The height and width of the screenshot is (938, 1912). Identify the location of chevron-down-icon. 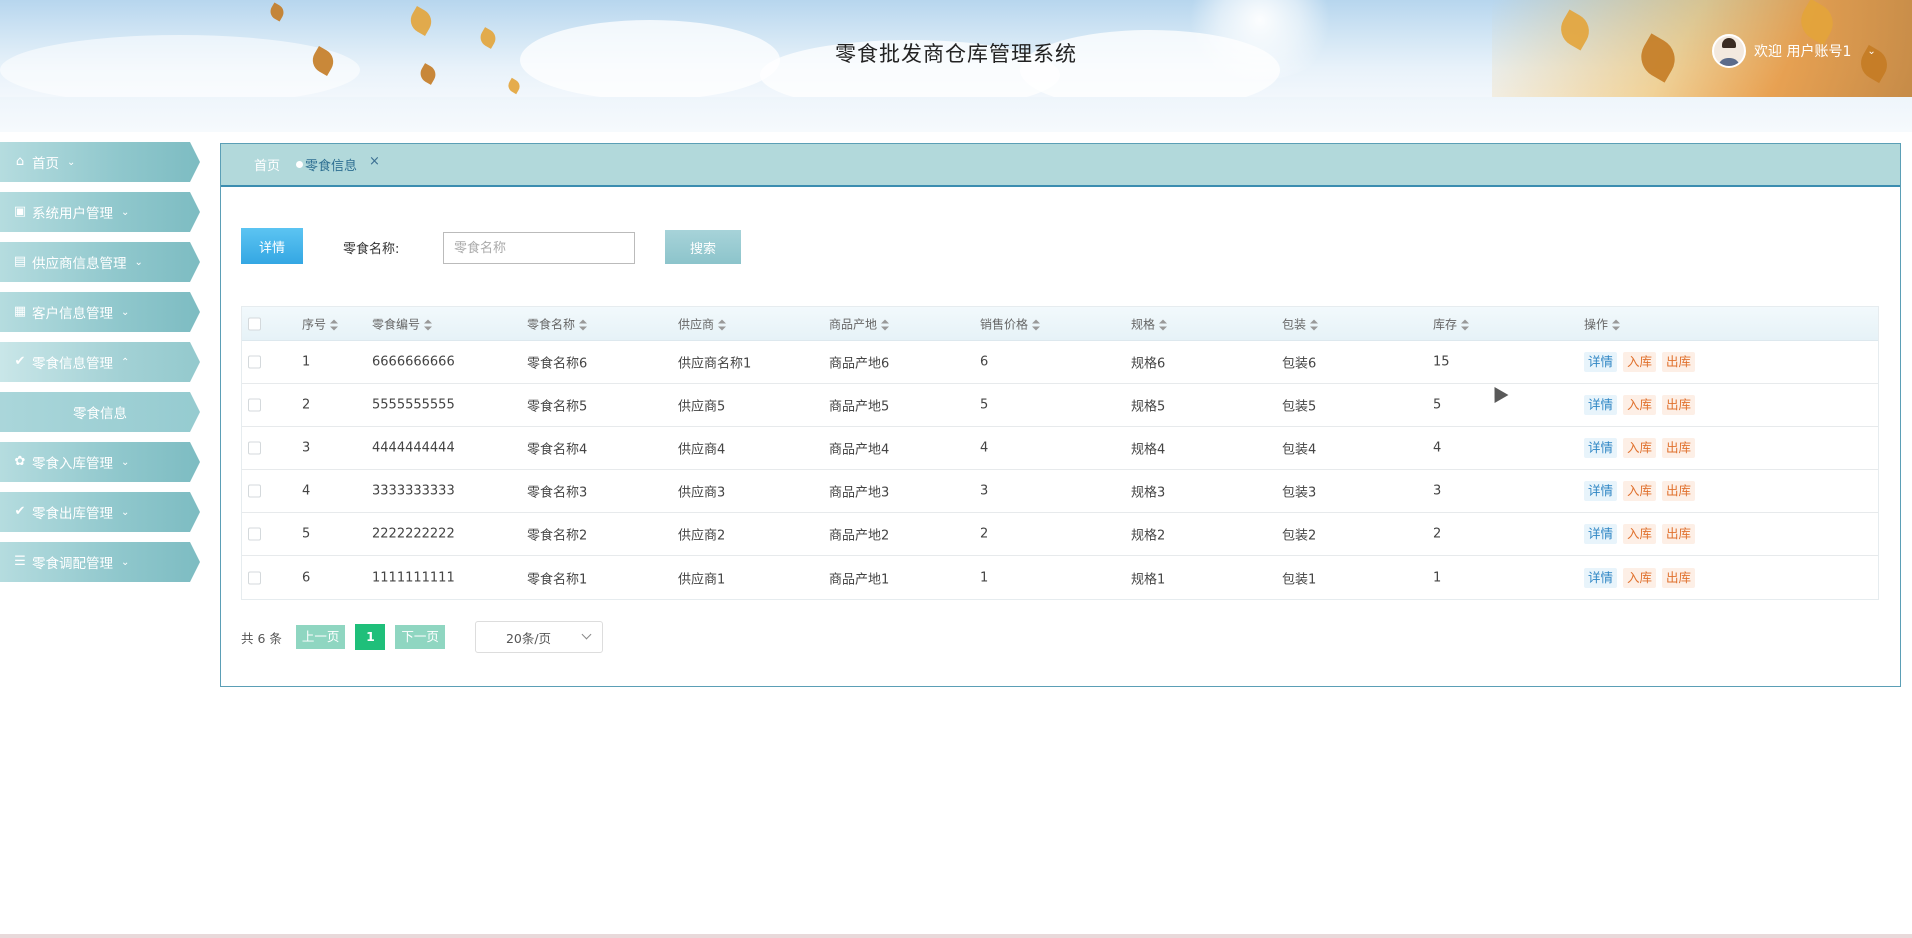
(586, 634).